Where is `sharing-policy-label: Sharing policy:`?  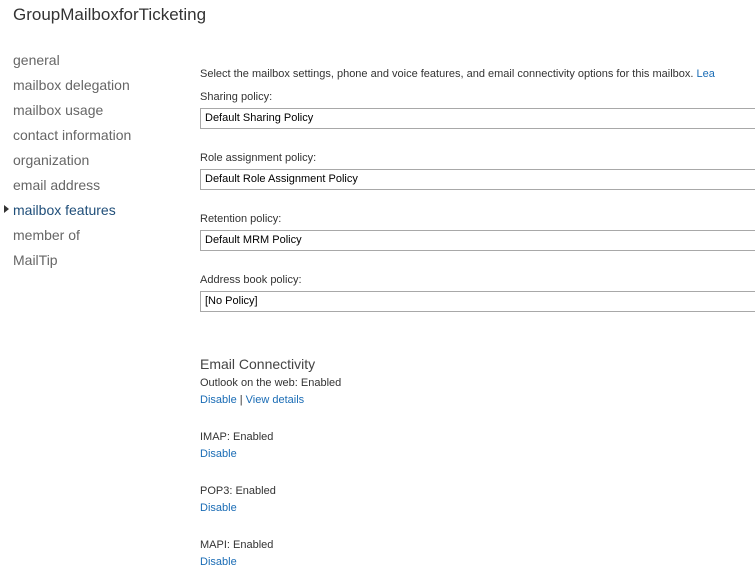 sharing-policy-label: Sharing policy: is located at coordinates (236, 97).